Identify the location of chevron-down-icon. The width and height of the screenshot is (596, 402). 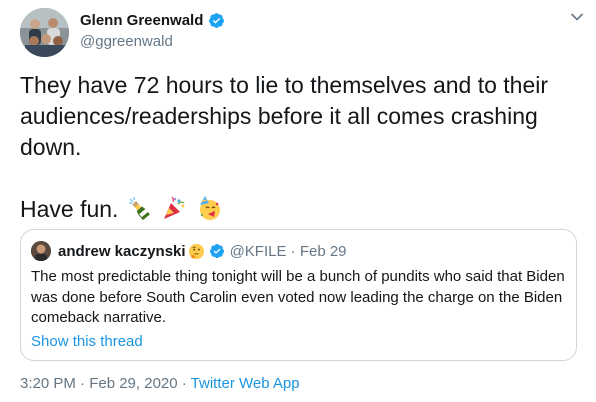
(577, 17).